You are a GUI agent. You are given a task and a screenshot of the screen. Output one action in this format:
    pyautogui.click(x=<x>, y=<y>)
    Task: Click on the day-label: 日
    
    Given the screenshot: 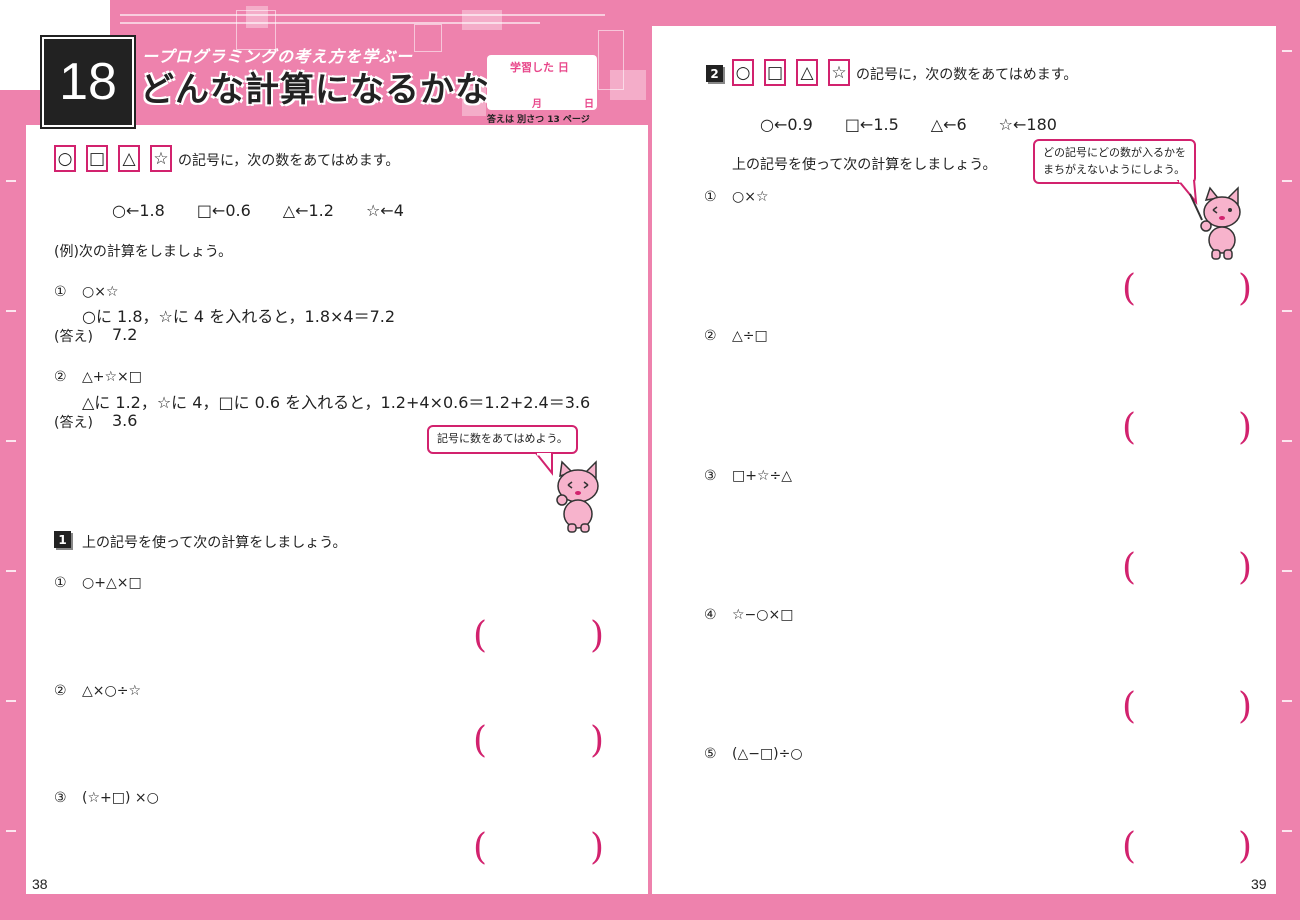 What is the action you would take?
    pyautogui.click(x=589, y=104)
    